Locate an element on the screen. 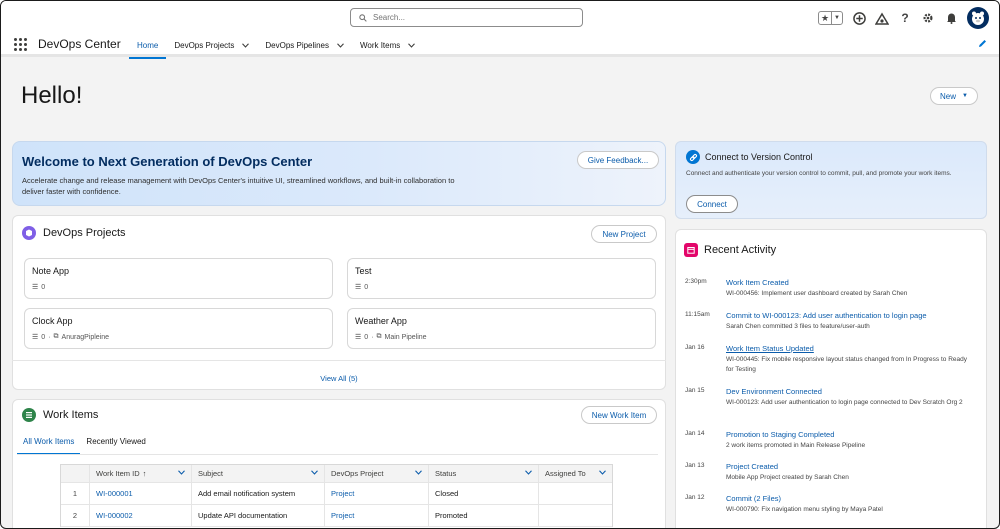  activity-title-link: Commit (2 Files) is located at coordinates (753, 498).